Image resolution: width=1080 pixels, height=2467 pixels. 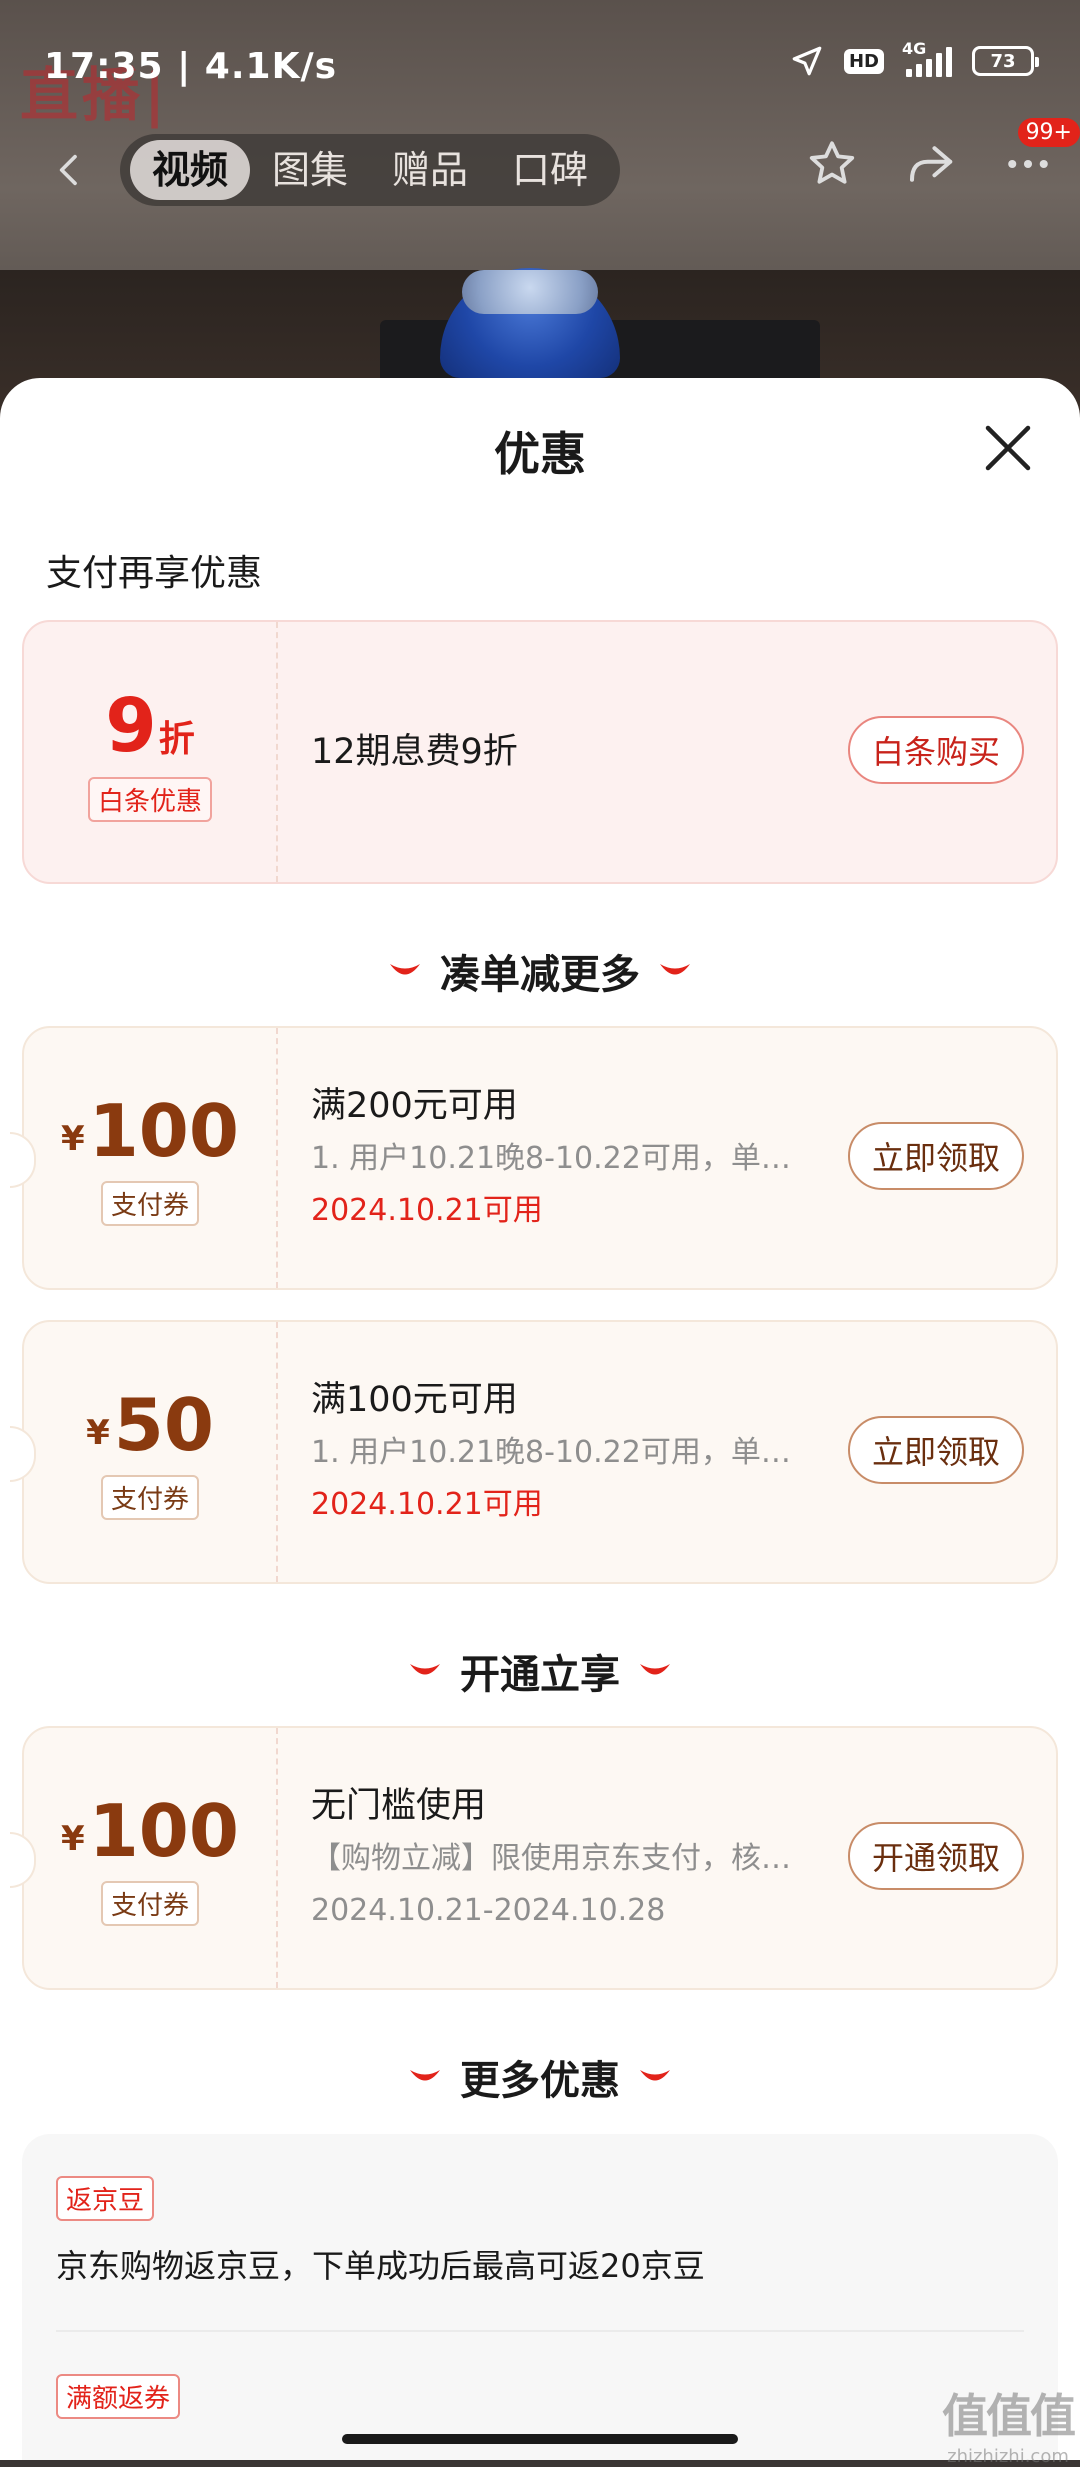 I want to click on more-offer-text: 京东购物返京豆，下单成功后最高可返20京豆, so click(x=380, y=2266).